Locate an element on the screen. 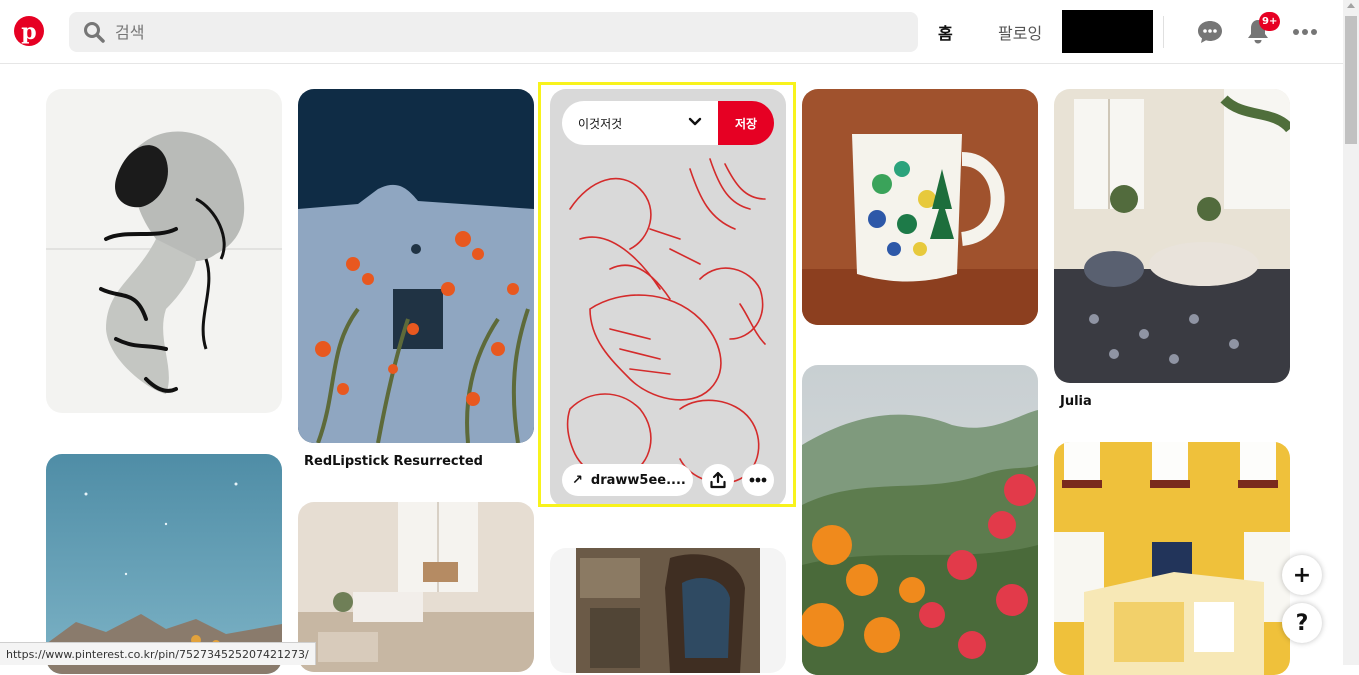 The image size is (1359, 675). pin-more-button is located at coordinates (758, 480).